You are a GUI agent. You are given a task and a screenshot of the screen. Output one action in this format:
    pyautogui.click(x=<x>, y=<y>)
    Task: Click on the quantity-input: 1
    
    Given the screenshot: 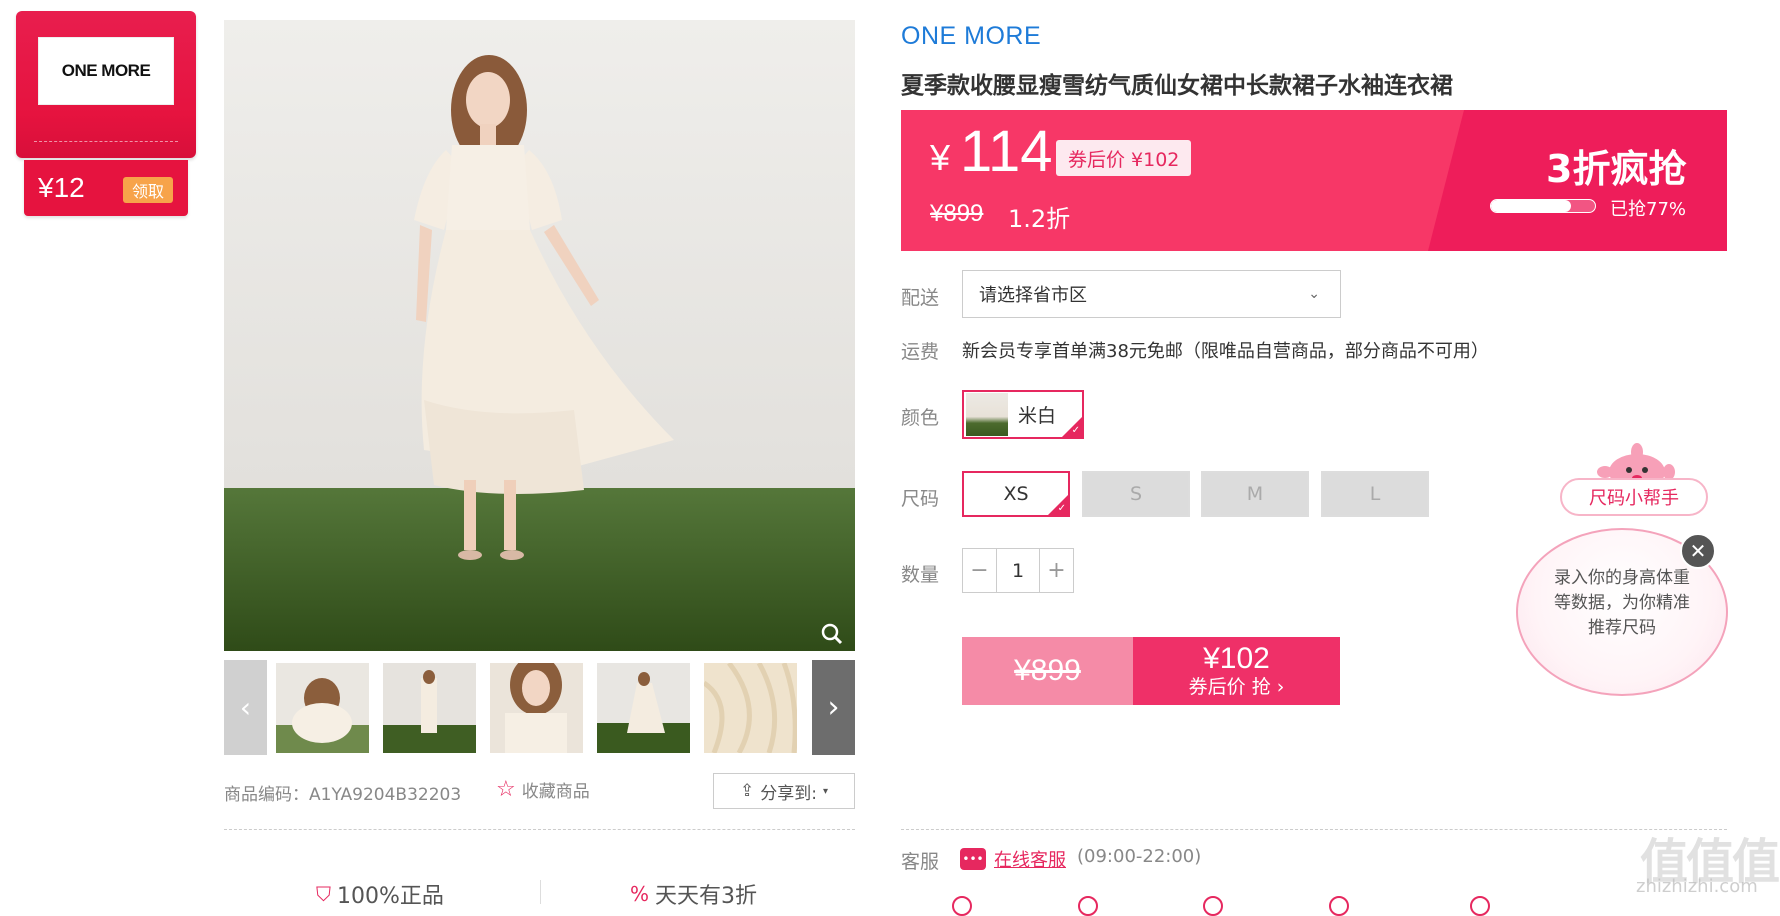 What is the action you would take?
    pyautogui.click(x=1018, y=570)
    